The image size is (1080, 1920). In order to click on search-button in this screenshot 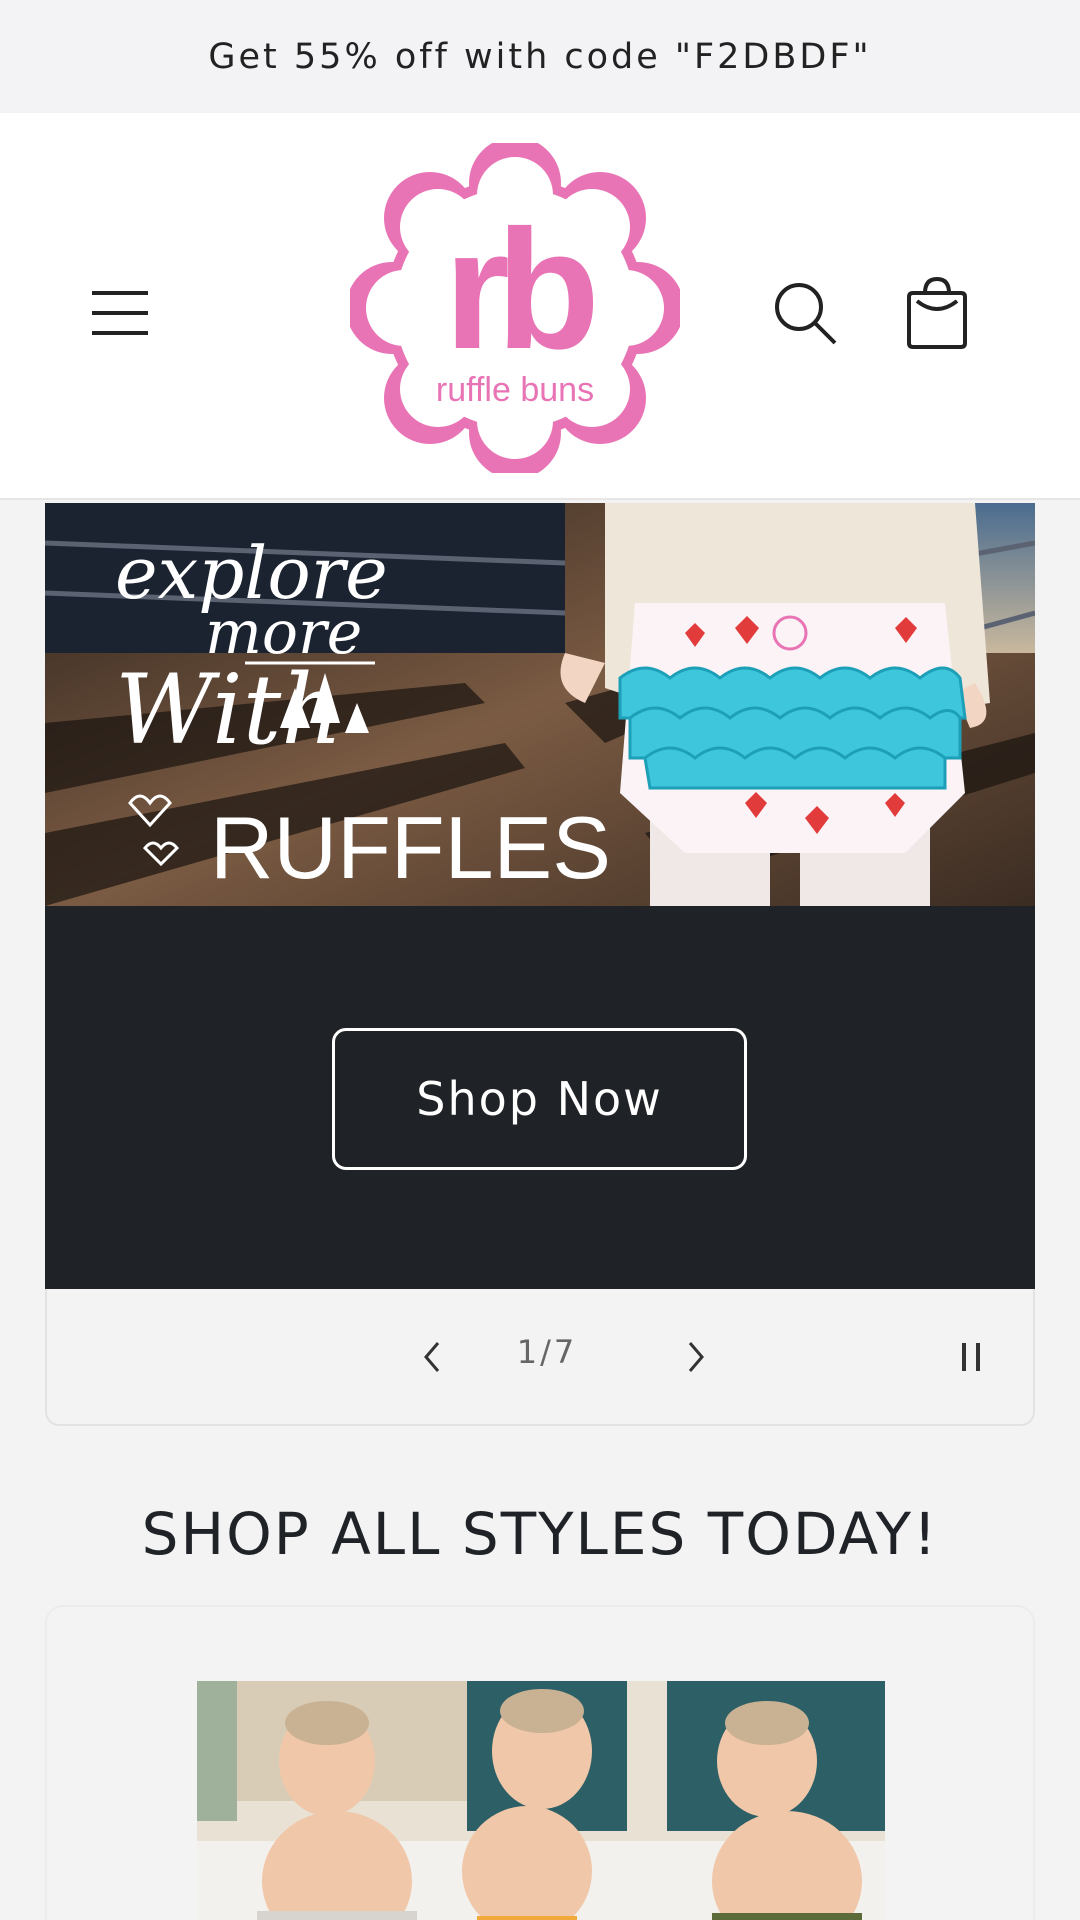, I will do `click(805, 313)`.